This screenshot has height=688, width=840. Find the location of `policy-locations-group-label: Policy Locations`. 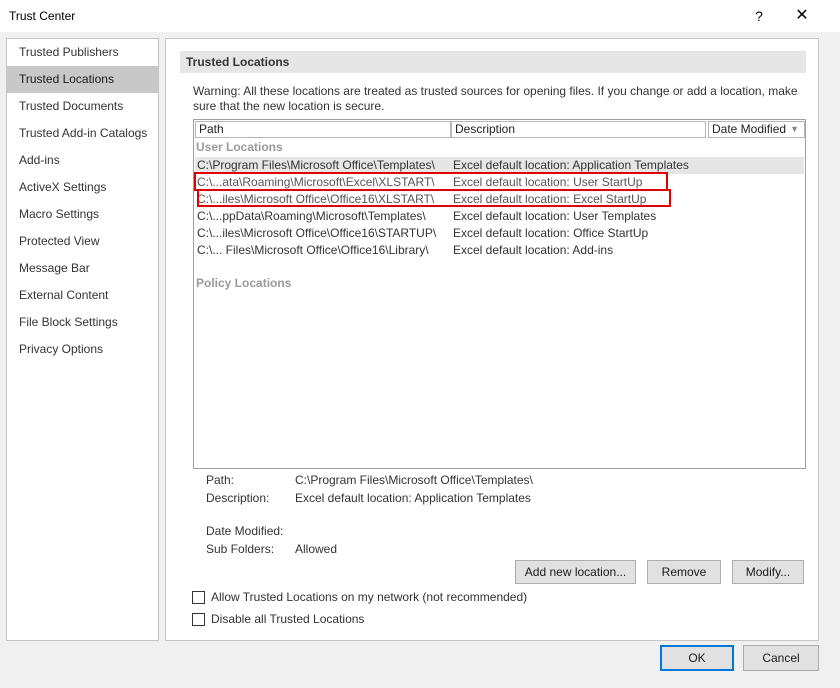

policy-locations-group-label: Policy Locations is located at coordinates (244, 283).